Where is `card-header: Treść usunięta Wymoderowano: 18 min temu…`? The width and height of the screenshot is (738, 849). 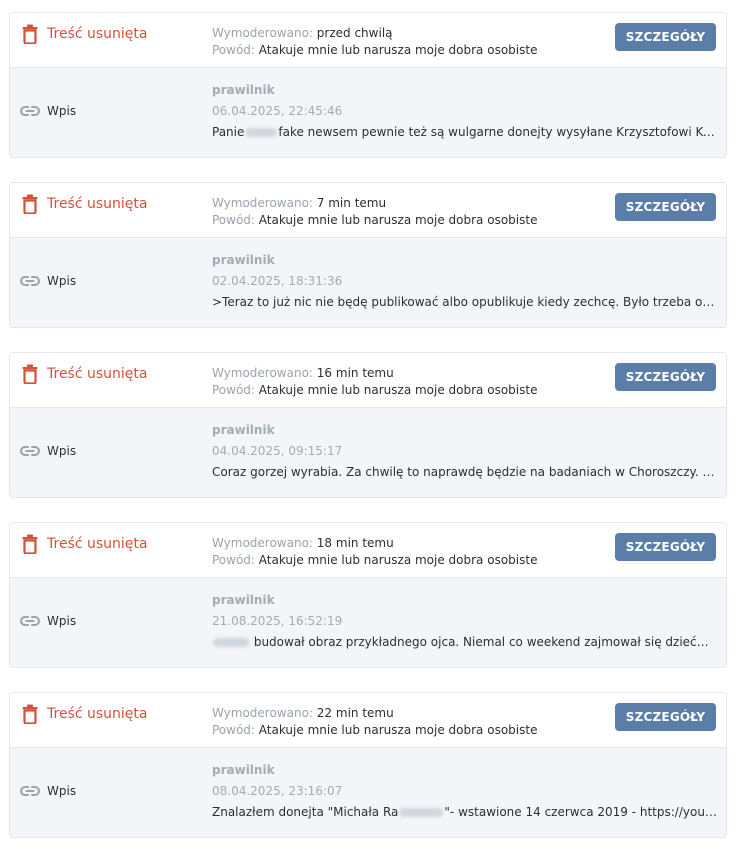 card-header: Treść usunięta Wymoderowano: 18 min temu… is located at coordinates (368, 550).